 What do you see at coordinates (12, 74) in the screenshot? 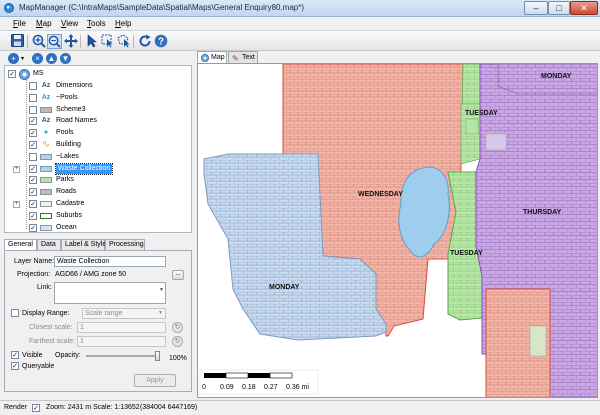
I see `root-checkbox: ✓` at bounding box center [12, 74].